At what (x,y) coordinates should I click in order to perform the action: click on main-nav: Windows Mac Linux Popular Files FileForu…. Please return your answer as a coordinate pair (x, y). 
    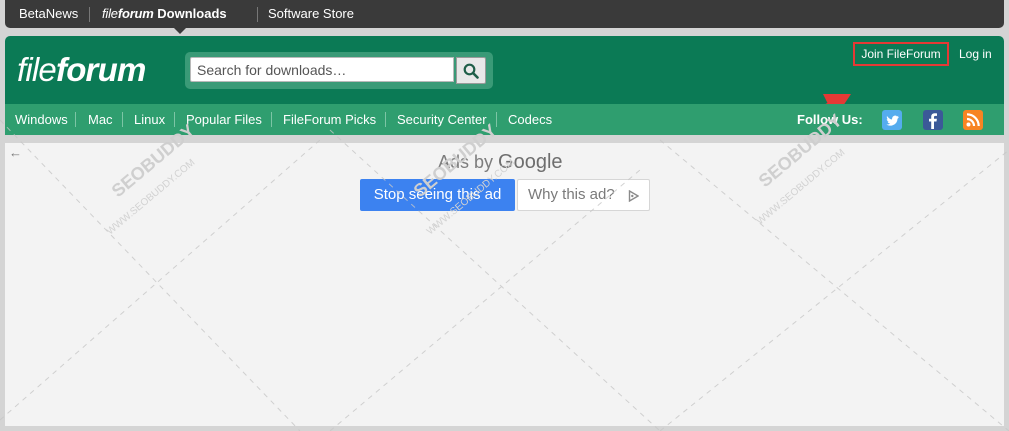
    Looking at the image, I should click on (504, 119).